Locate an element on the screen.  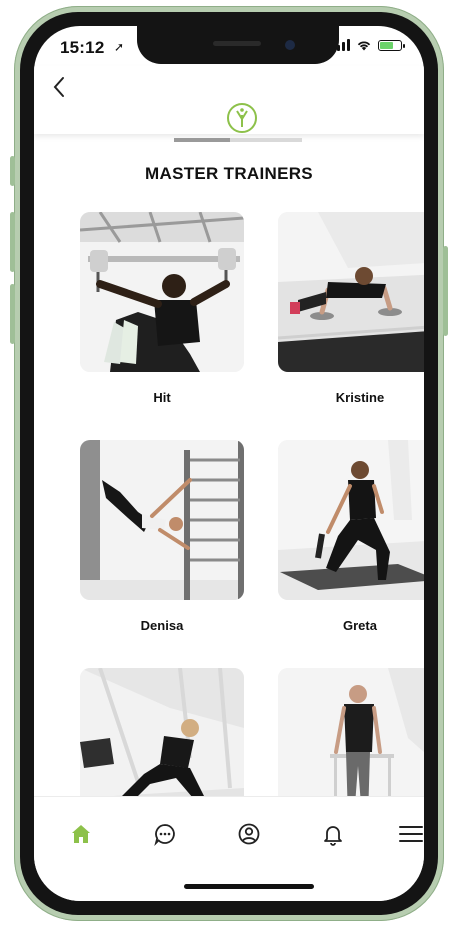
notch is located at coordinates (238, 45).